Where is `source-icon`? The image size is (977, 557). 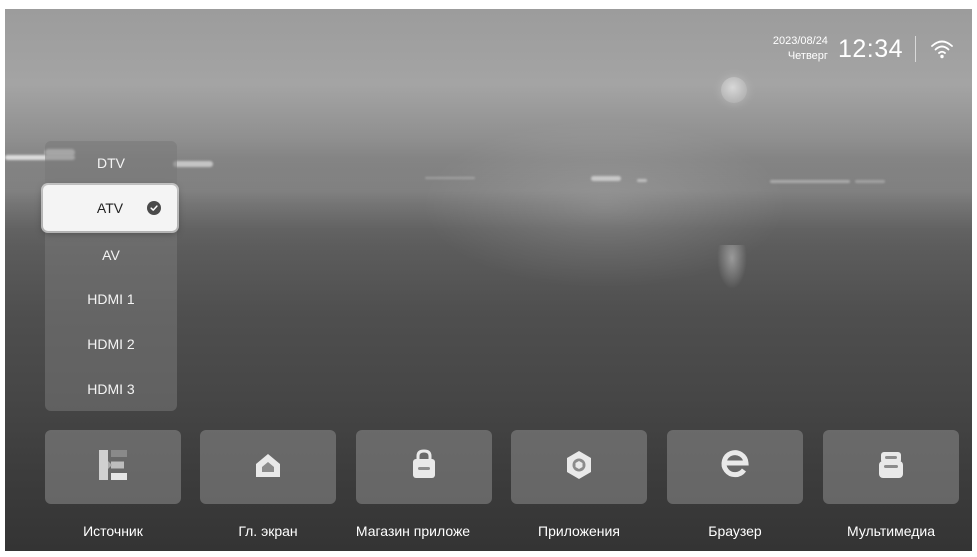 source-icon is located at coordinates (113, 467).